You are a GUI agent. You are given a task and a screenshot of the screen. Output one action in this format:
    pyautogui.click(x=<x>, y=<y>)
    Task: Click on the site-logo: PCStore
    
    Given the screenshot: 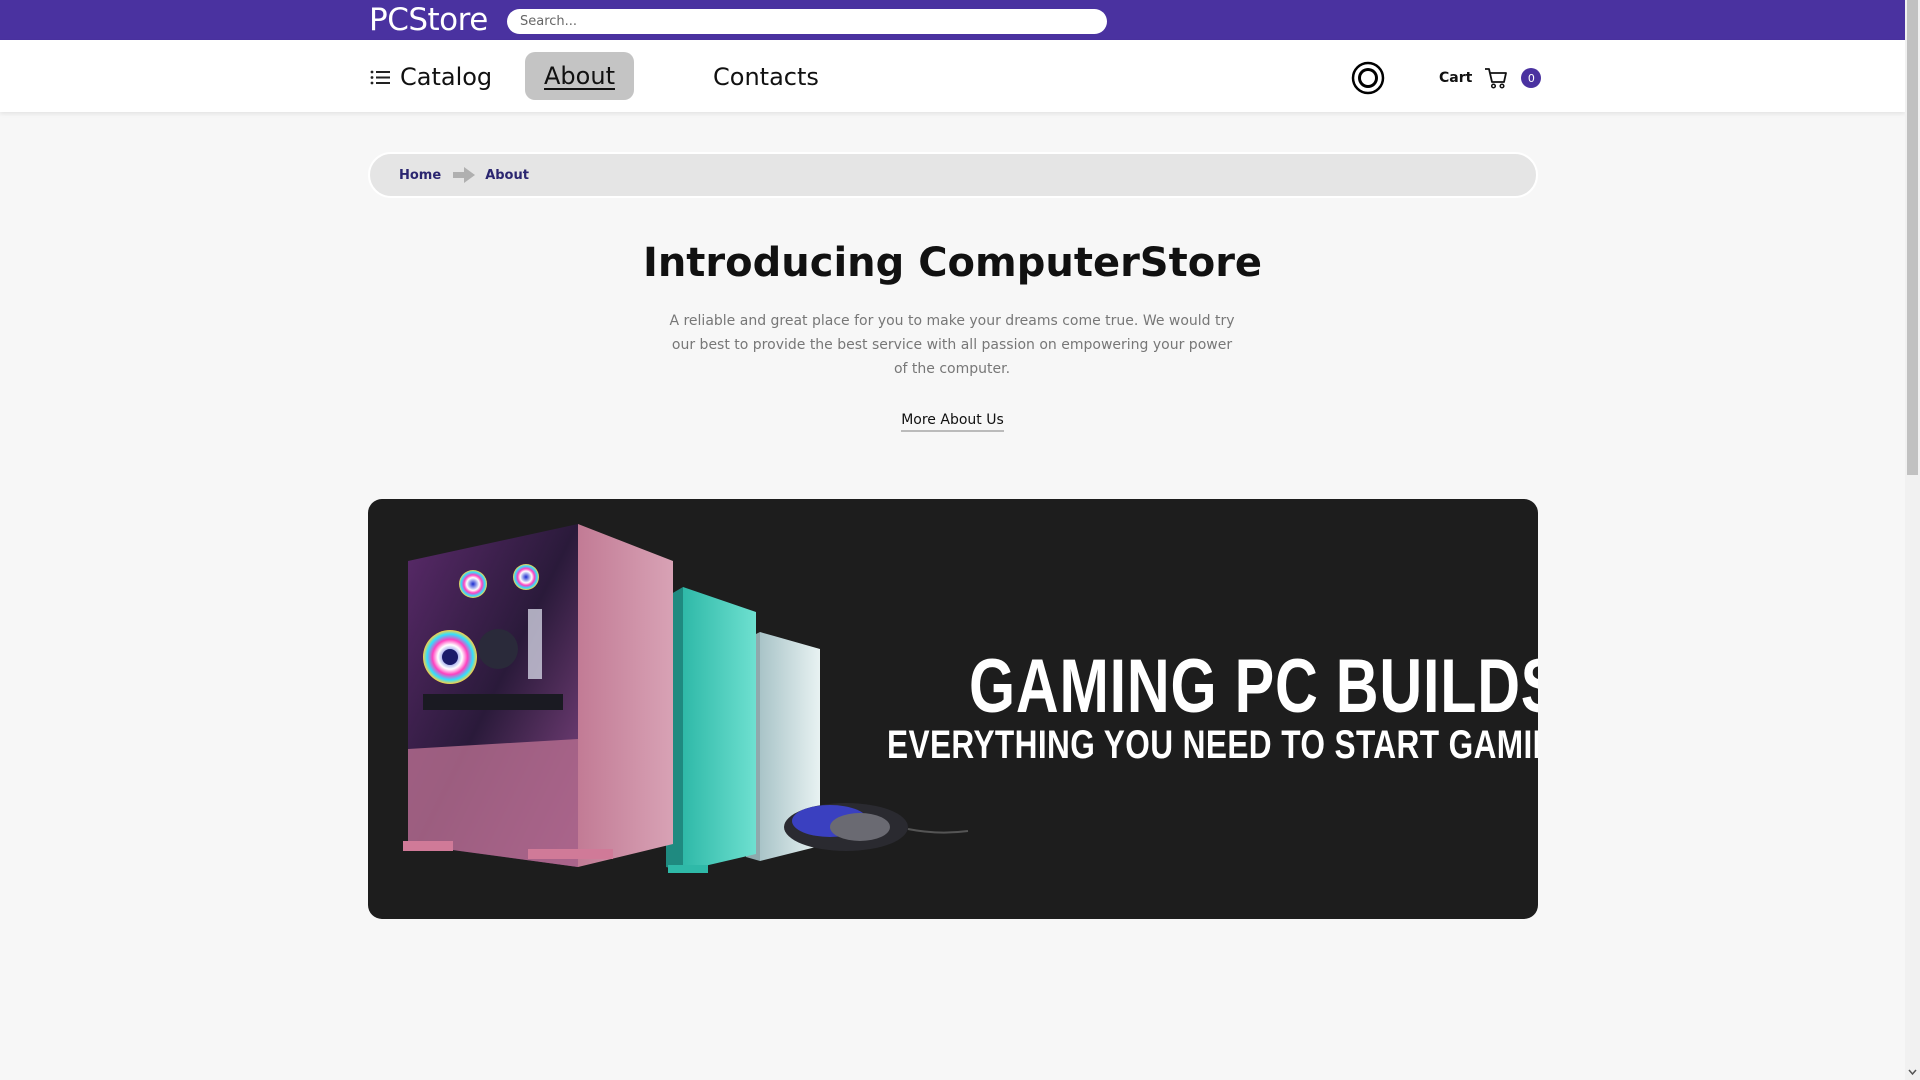 What is the action you would take?
    pyautogui.click(x=428, y=20)
    